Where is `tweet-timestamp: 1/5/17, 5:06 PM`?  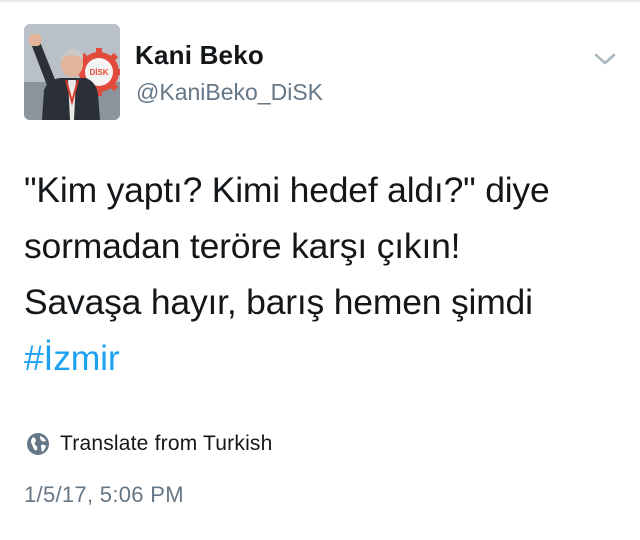
tweet-timestamp: 1/5/17, 5:06 PM is located at coordinates (104, 495).